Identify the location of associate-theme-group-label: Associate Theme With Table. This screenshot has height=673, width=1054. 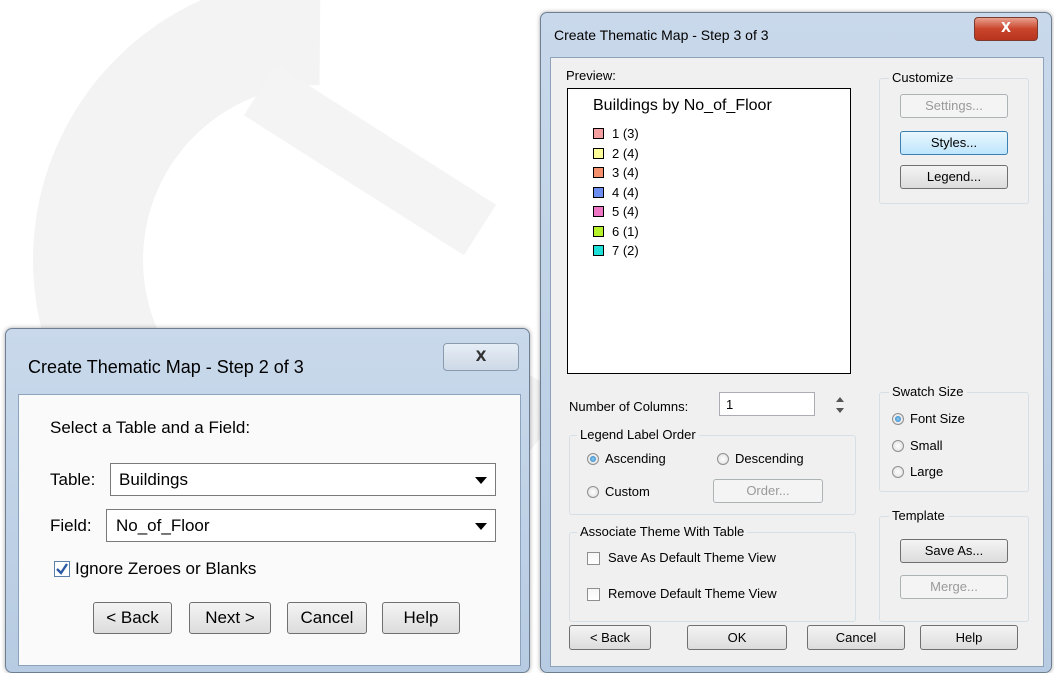
(662, 531).